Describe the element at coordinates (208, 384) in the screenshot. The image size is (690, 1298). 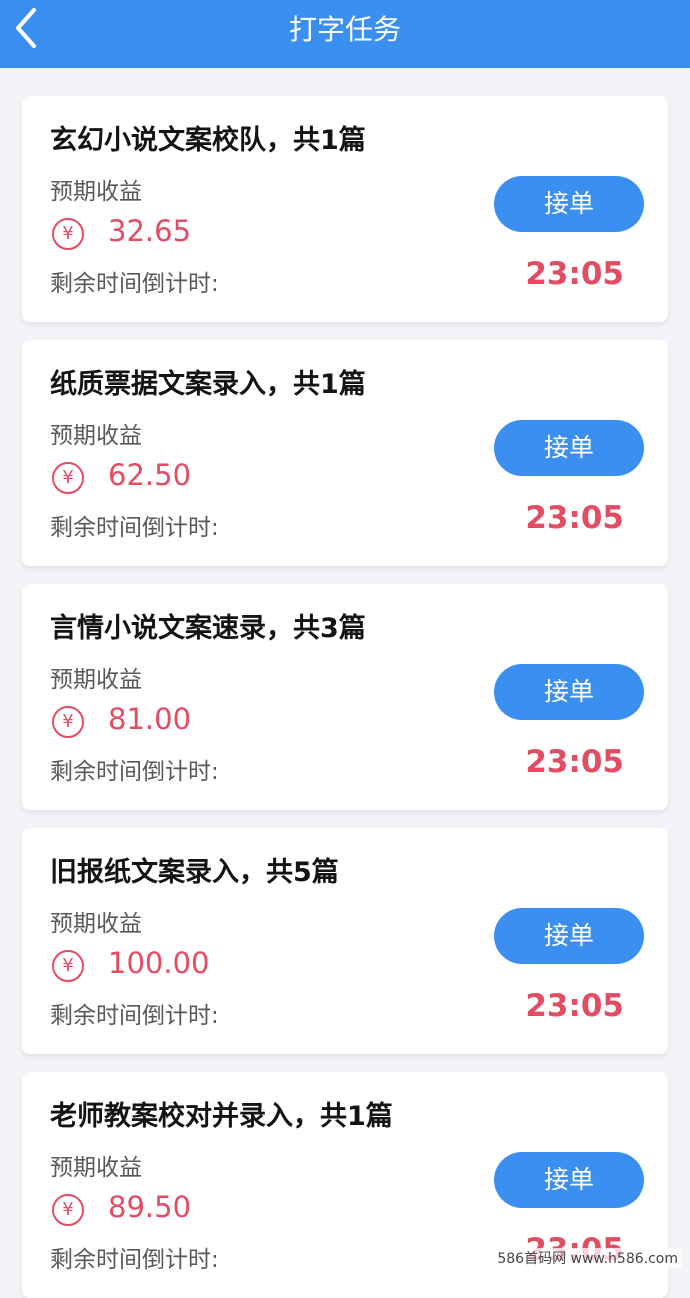
I see `task-title: 纸质票据文案录入，共1篇` at that location.